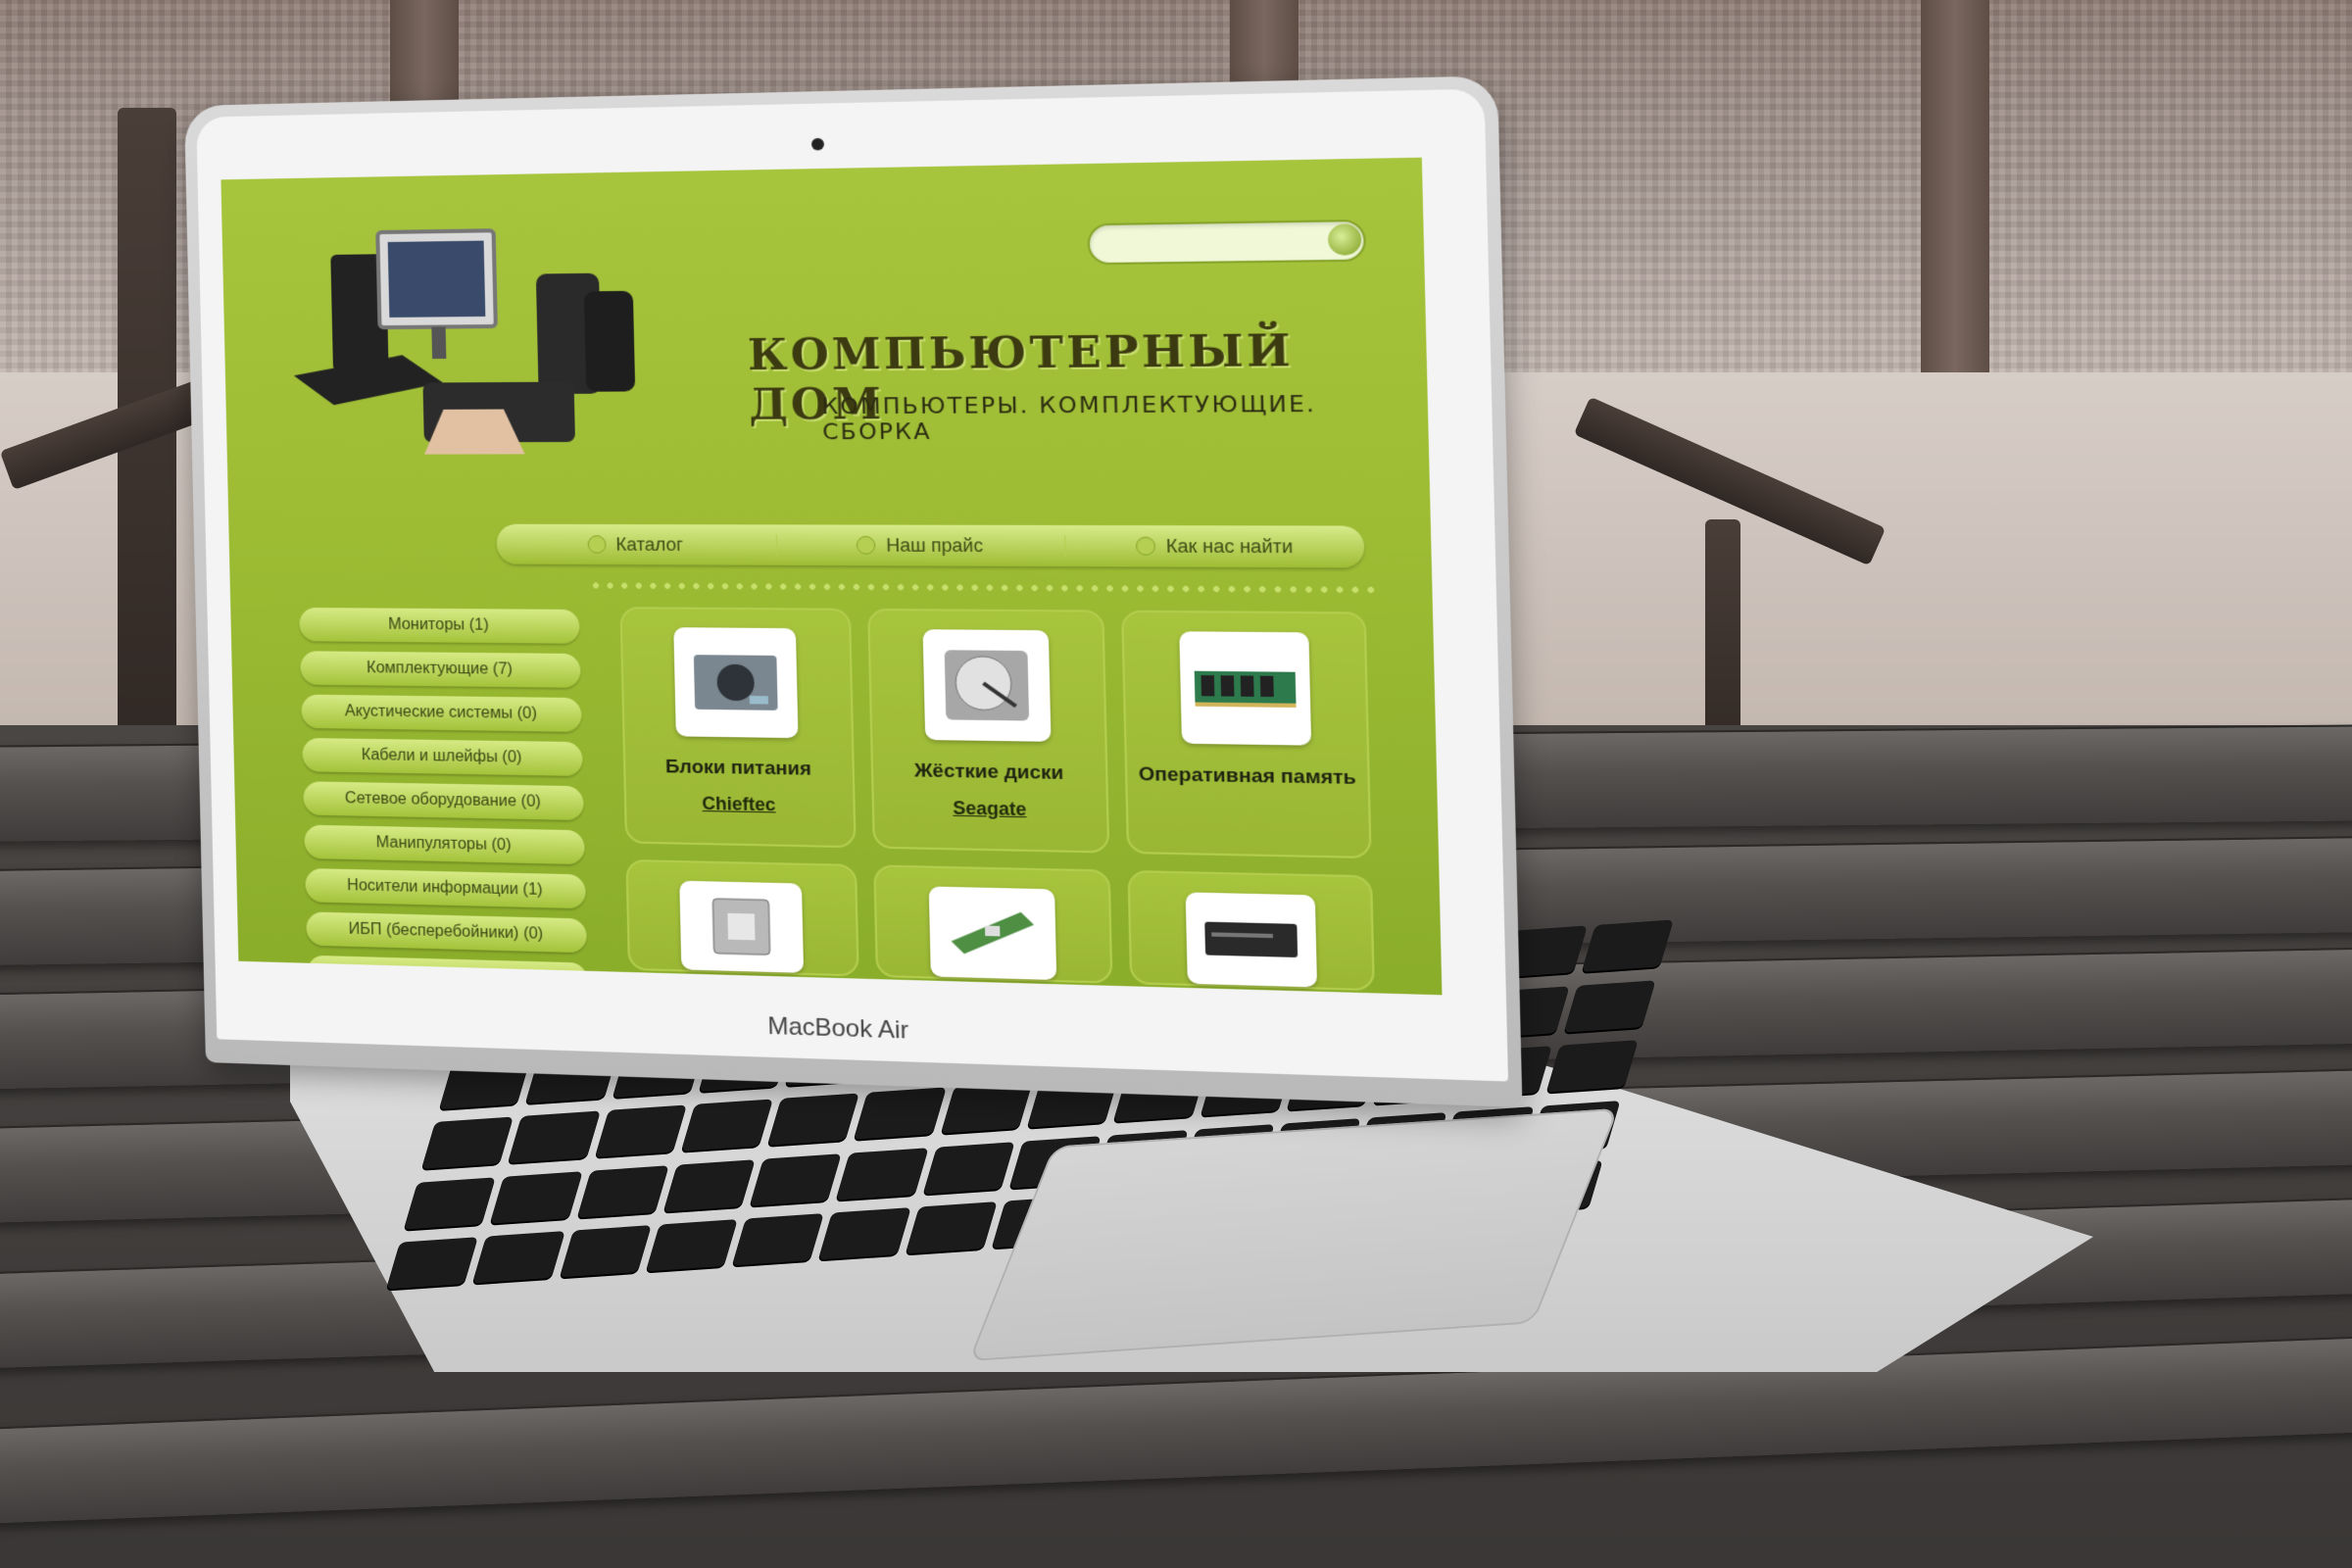 The height and width of the screenshot is (1568, 2352). What do you see at coordinates (445, 888) in the screenshot?
I see `sidebar-item-storage: Носители информации (1)` at bounding box center [445, 888].